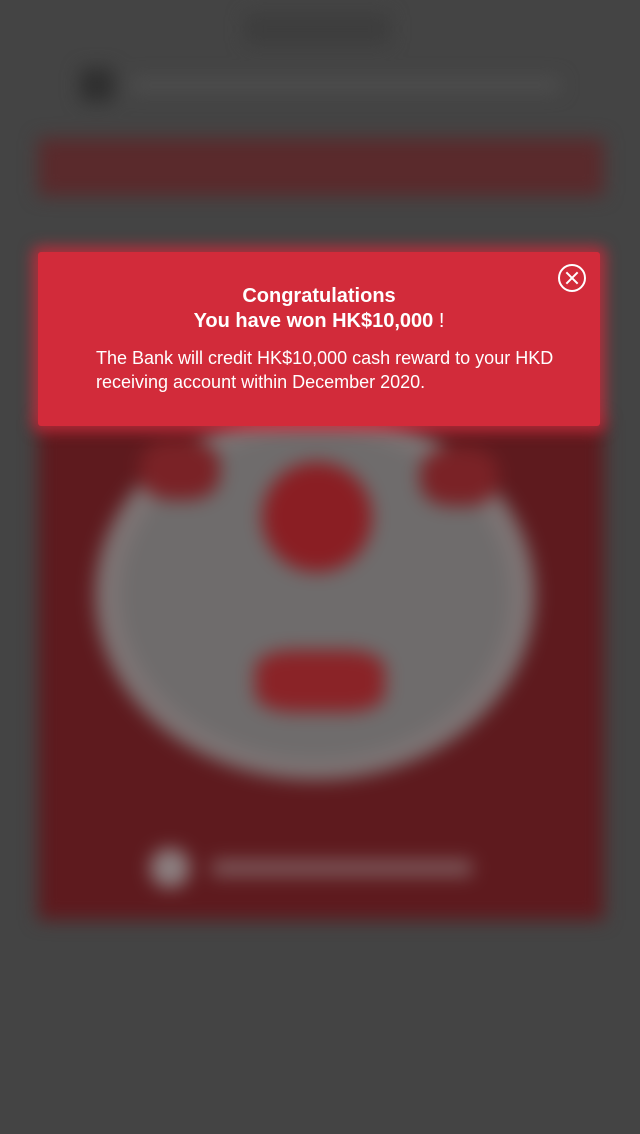 The width and height of the screenshot is (640, 1134). What do you see at coordinates (459, 477) in the screenshot?
I see `background-wheel-decoration-right` at bounding box center [459, 477].